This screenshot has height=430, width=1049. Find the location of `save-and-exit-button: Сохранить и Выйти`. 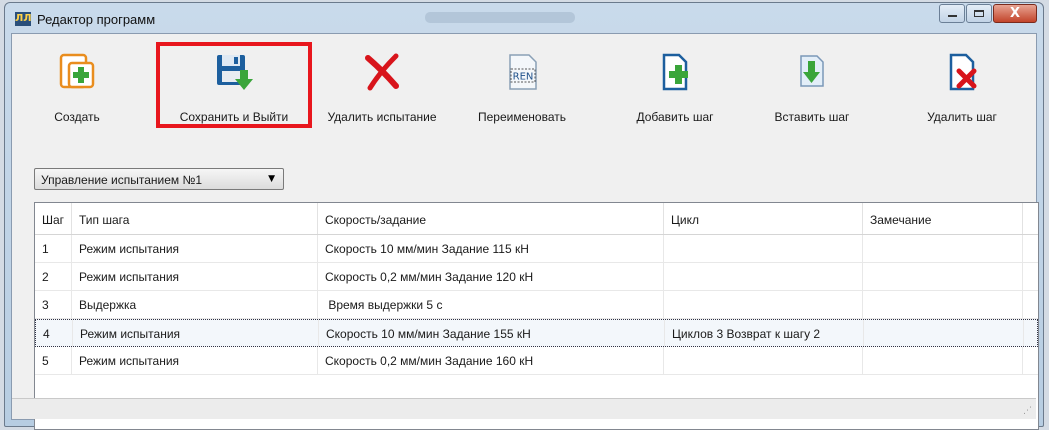

save-and-exit-button: Сохранить и Выйти is located at coordinates (234, 81).